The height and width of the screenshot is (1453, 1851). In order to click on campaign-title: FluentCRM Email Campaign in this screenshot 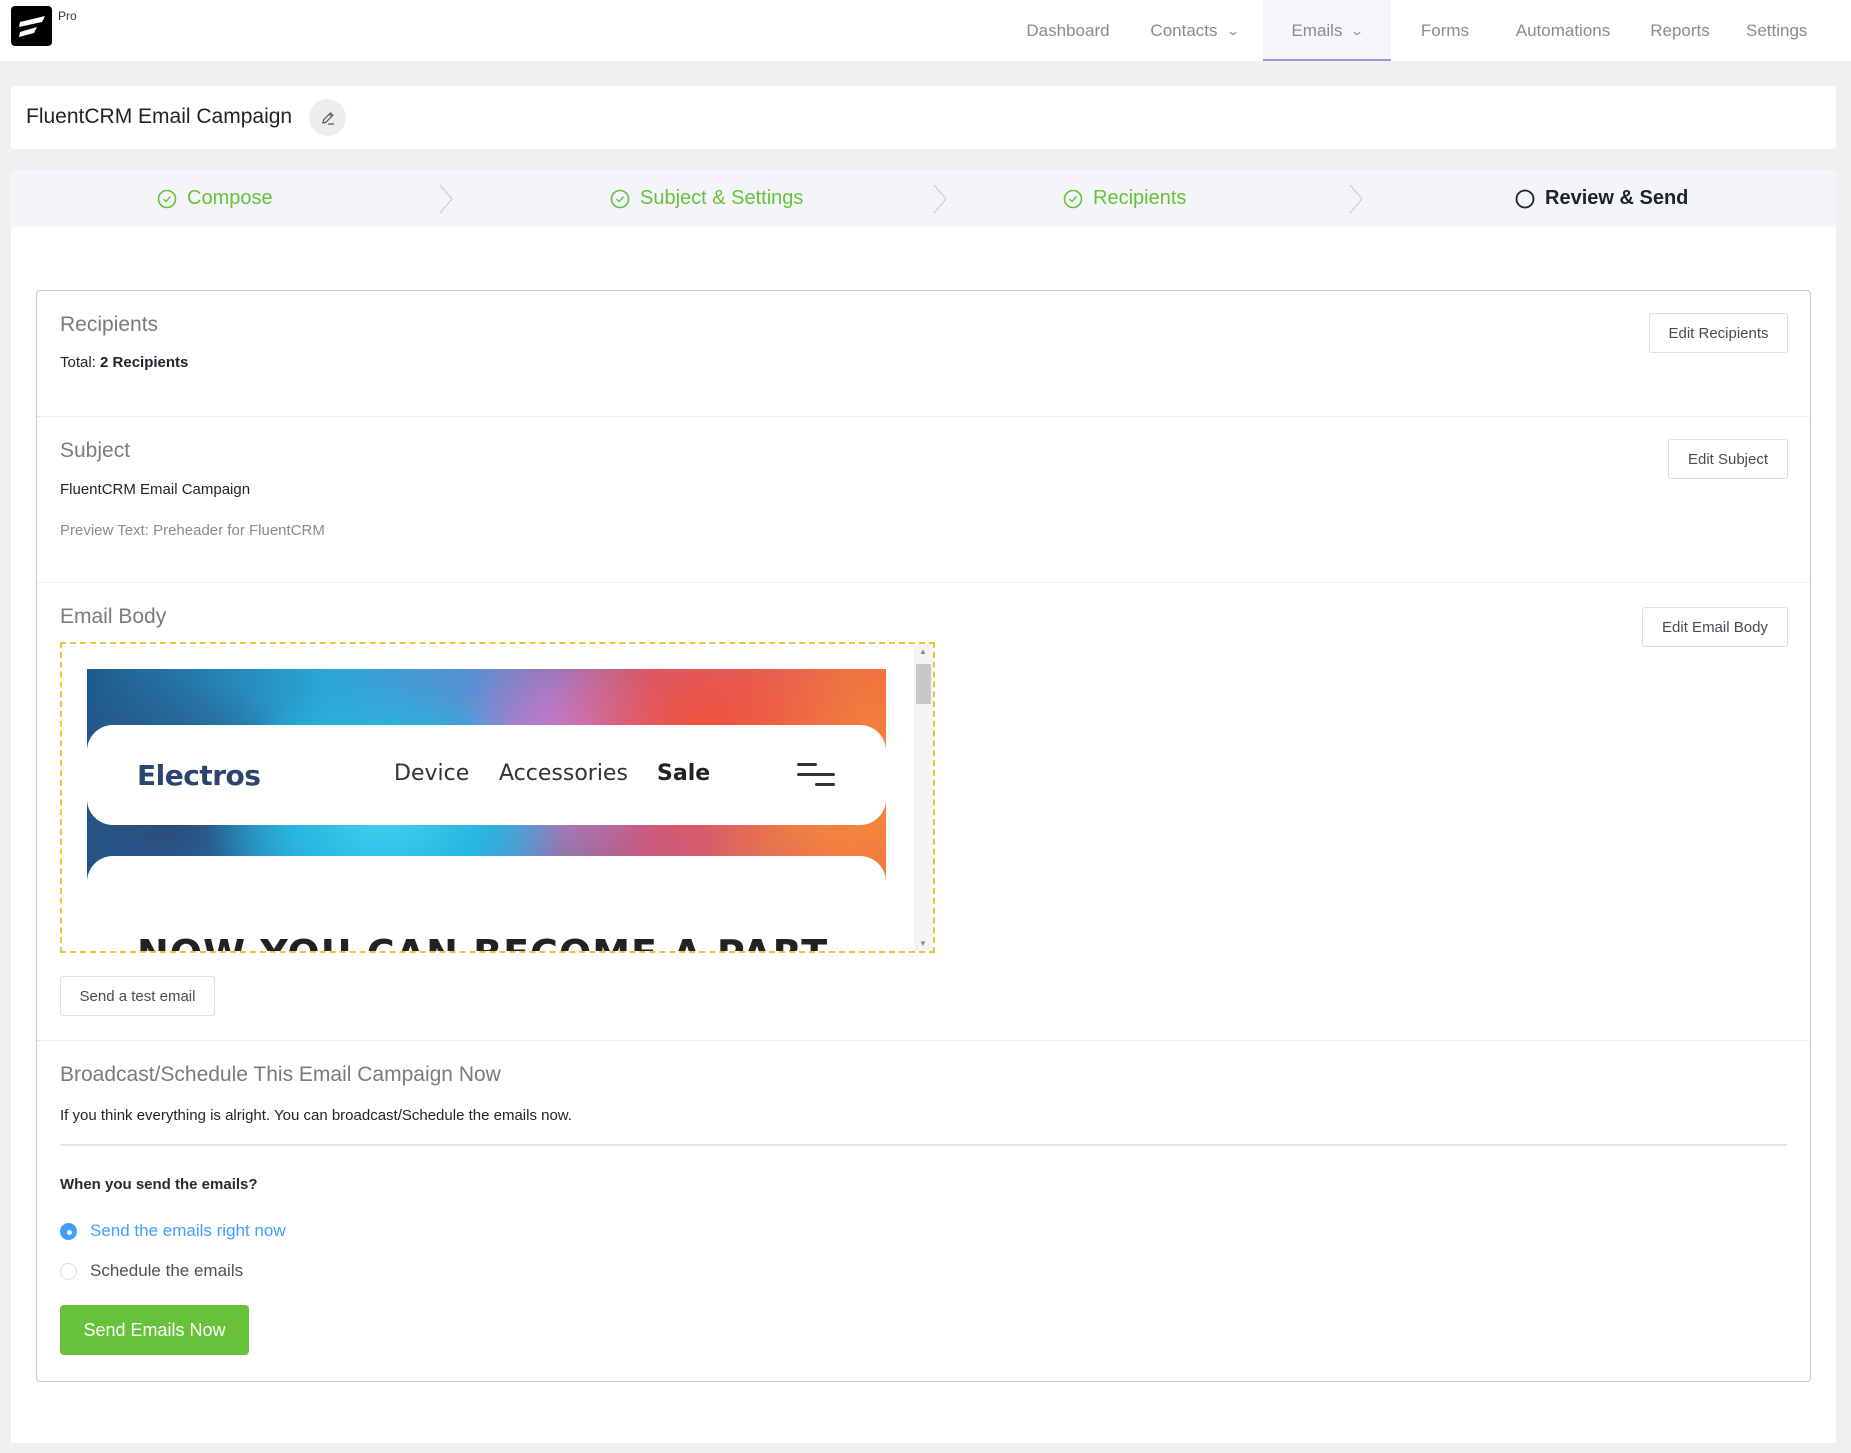, I will do `click(159, 116)`.